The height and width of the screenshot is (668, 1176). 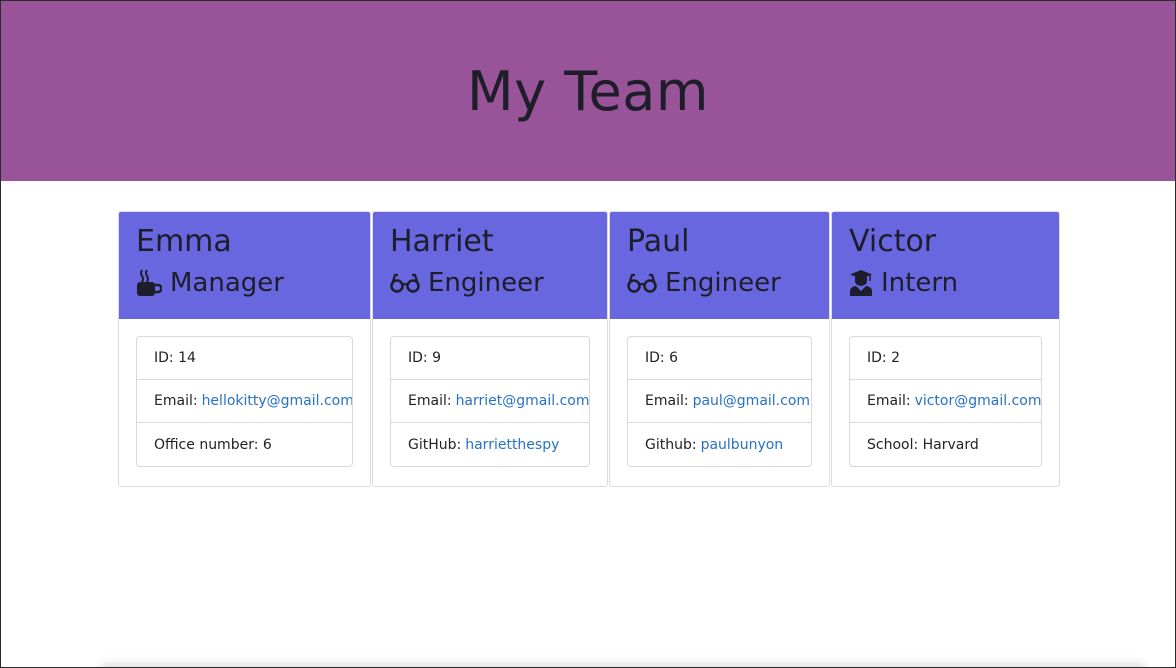 What do you see at coordinates (227, 283) in the screenshot?
I see `employee-role-label: Manager` at bounding box center [227, 283].